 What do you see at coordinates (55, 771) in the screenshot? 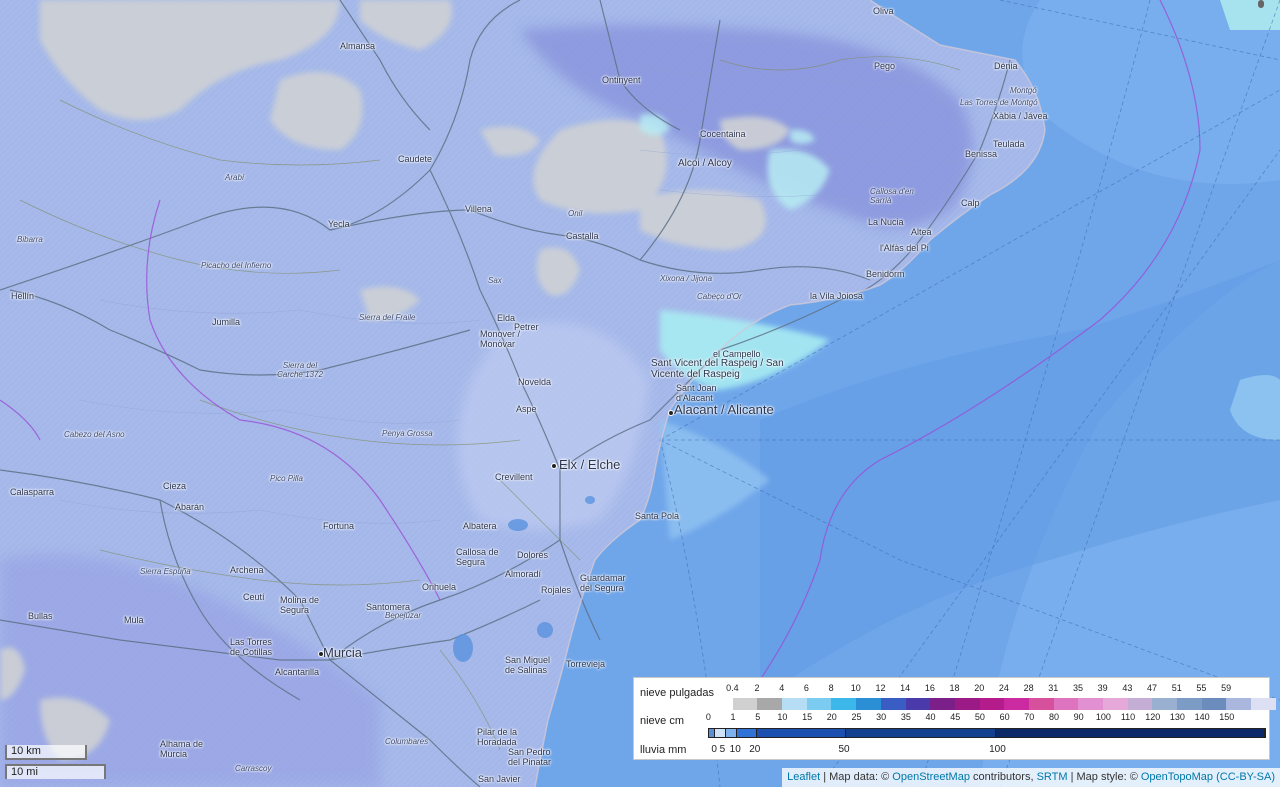
I see `scale-bar-mi: 10 mi` at bounding box center [55, 771].